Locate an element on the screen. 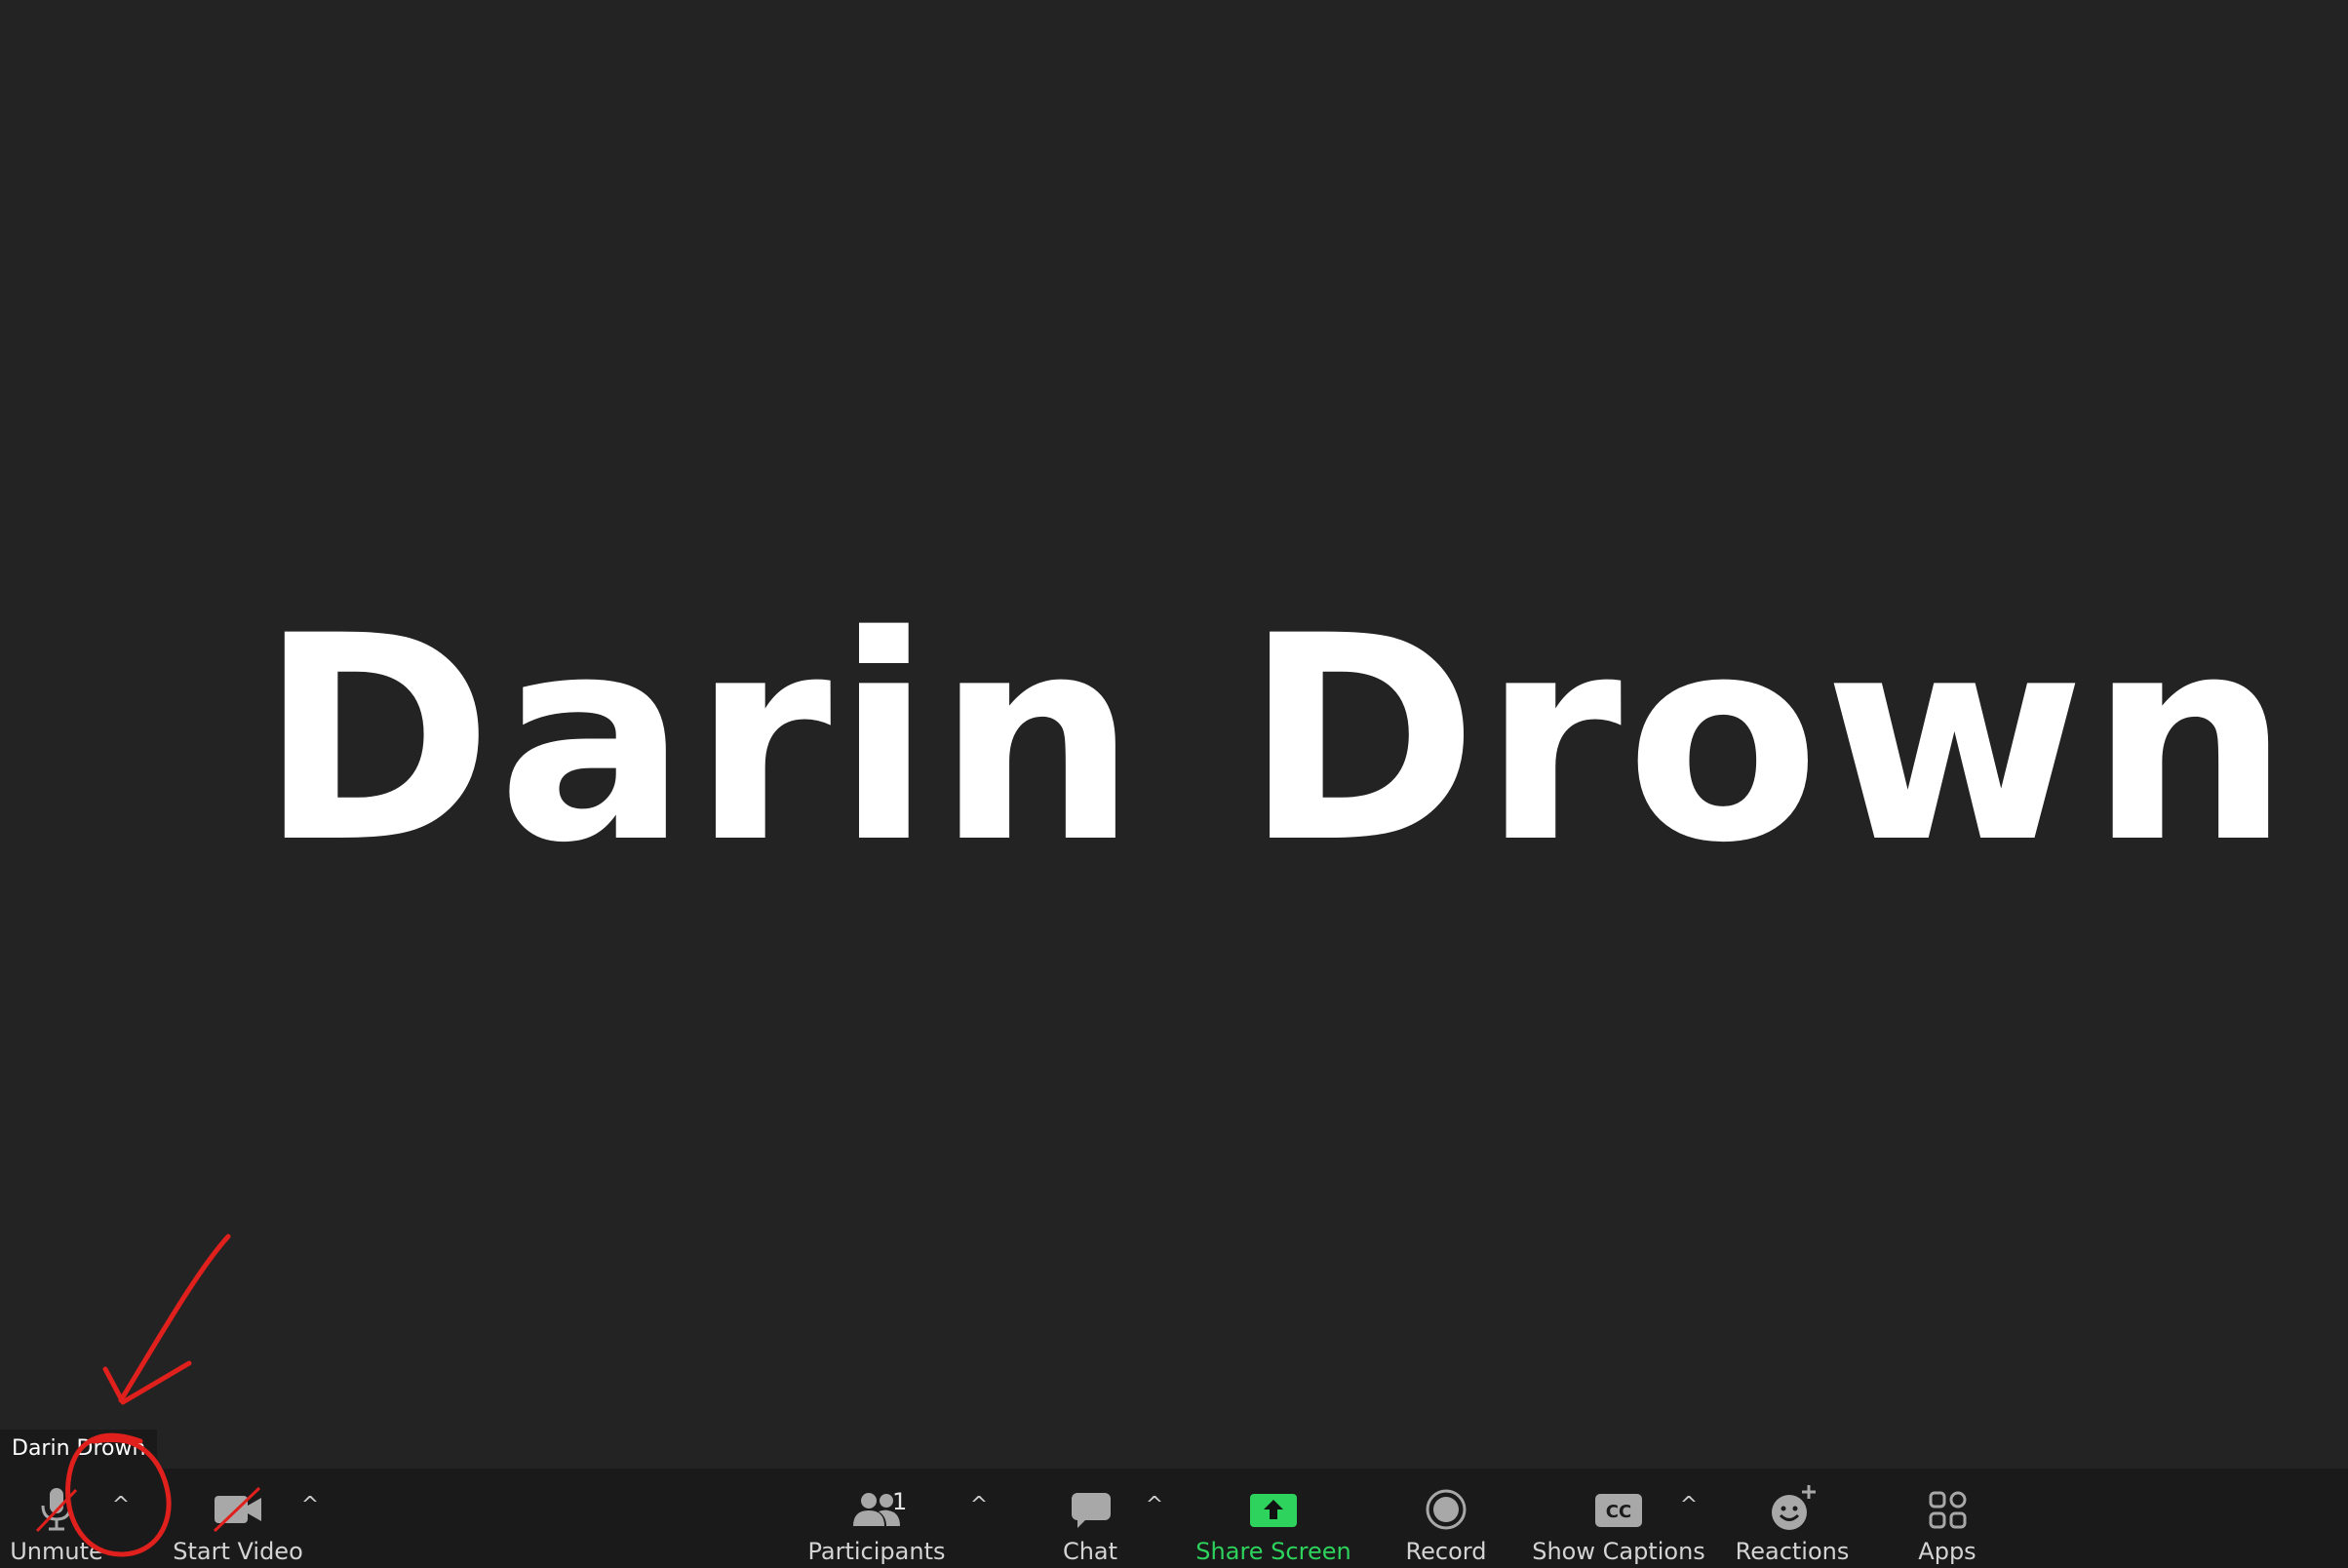  video-options-caret-icon: ^ is located at coordinates (310, 1505).